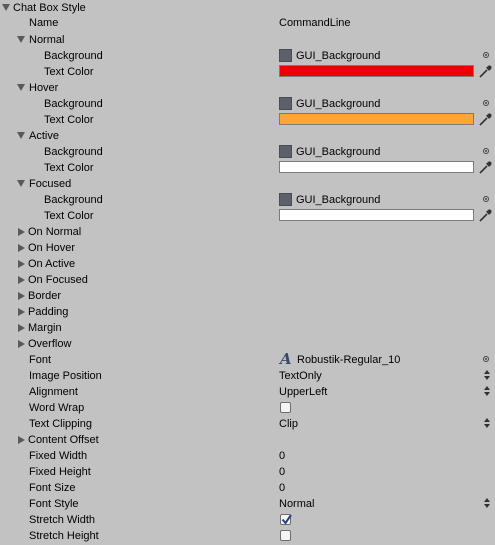 This screenshot has width=495, height=545. I want to click on fixed-height-field: 0, so click(282, 472).